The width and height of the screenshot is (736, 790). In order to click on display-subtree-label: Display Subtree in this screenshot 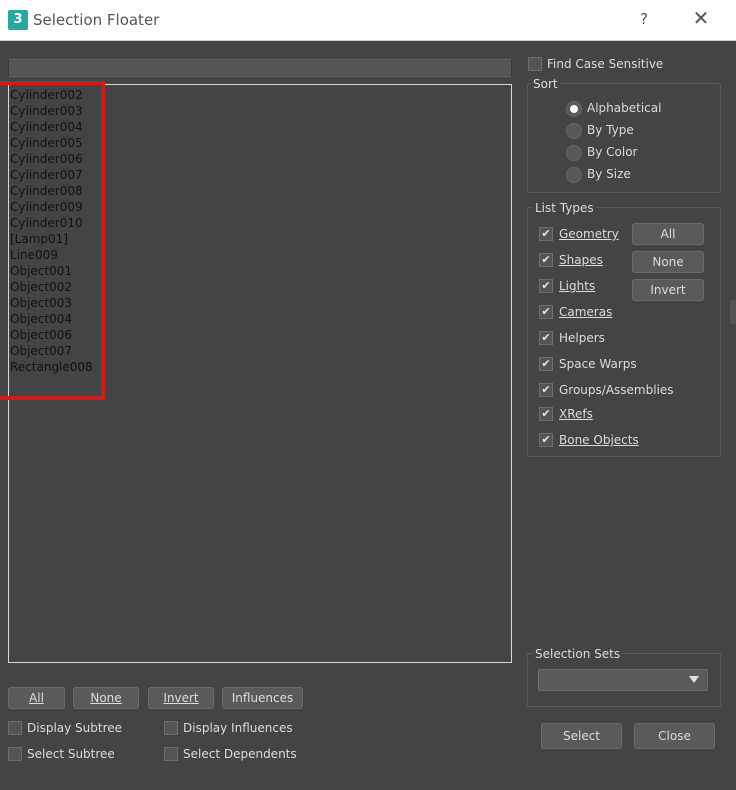, I will do `click(75, 728)`.